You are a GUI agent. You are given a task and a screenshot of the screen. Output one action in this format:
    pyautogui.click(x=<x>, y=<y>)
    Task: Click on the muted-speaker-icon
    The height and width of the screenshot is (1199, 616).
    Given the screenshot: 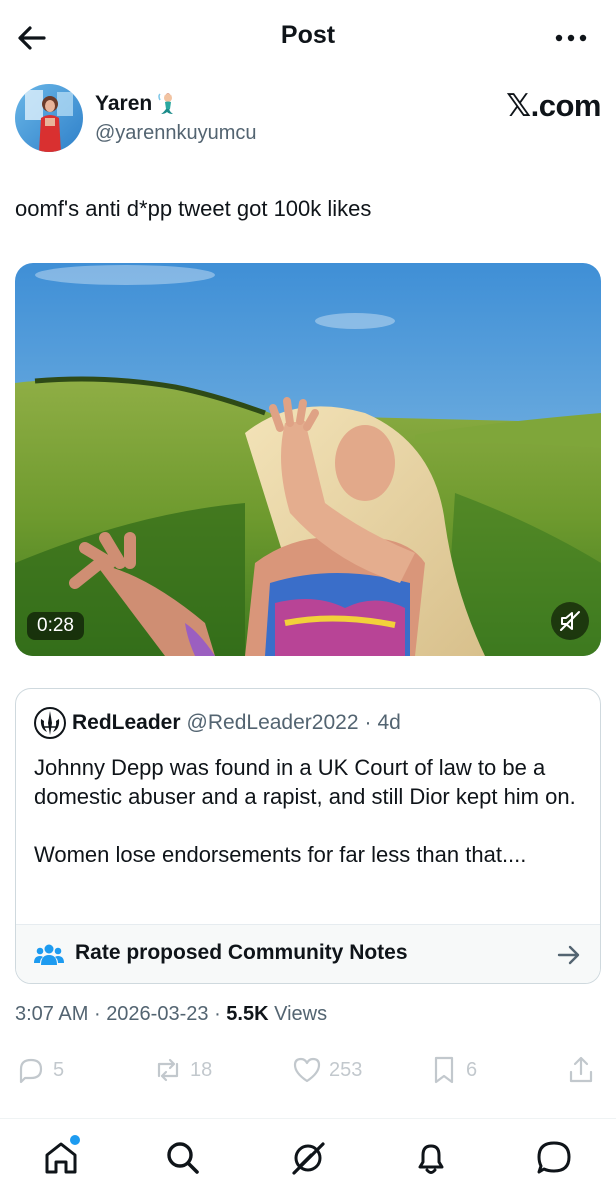 What is the action you would take?
    pyautogui.click(x=570, y=621)
    